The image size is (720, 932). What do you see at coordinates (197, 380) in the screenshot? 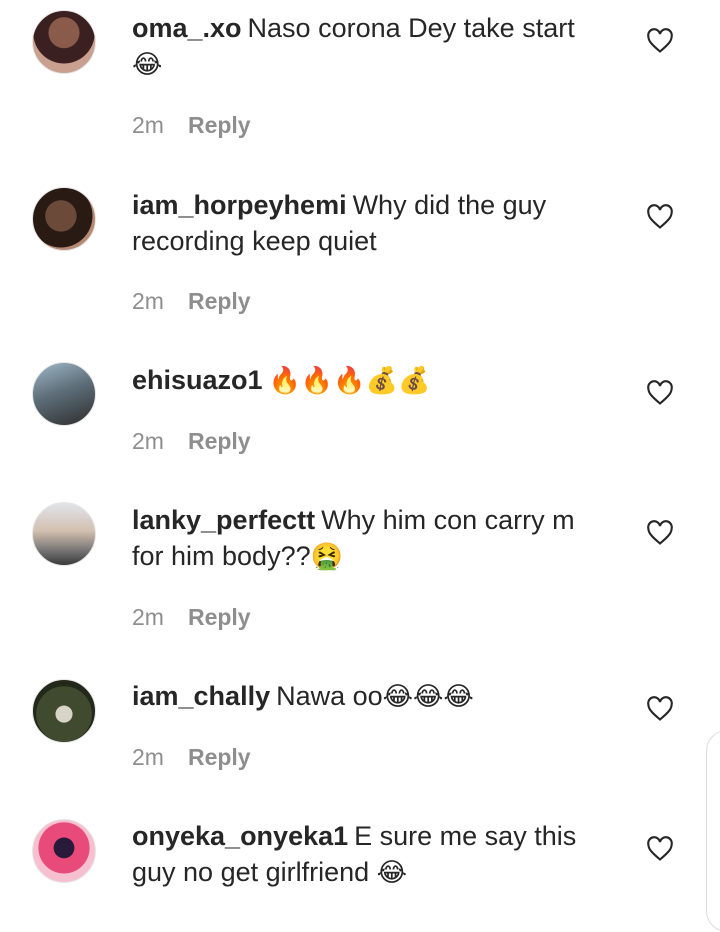
I see `comment-username: ehisuazo1` at bounding box center [197, 380].